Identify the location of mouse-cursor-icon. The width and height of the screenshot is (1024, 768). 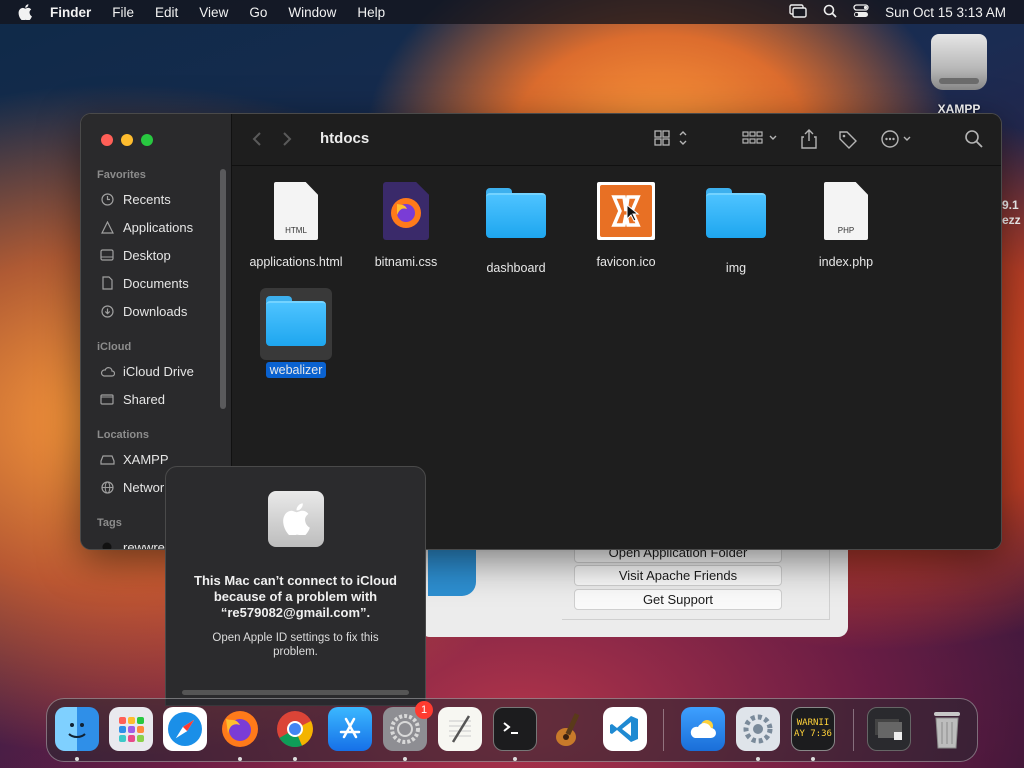
(633, 213).